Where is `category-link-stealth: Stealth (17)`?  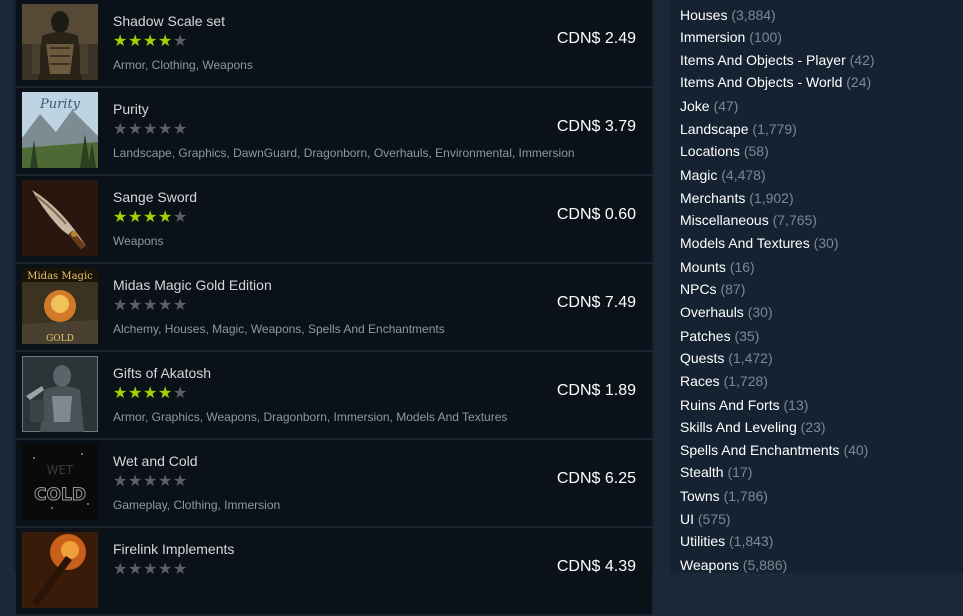 category-link-stealth: Stealth (17) is located at coordinates (716, 474).